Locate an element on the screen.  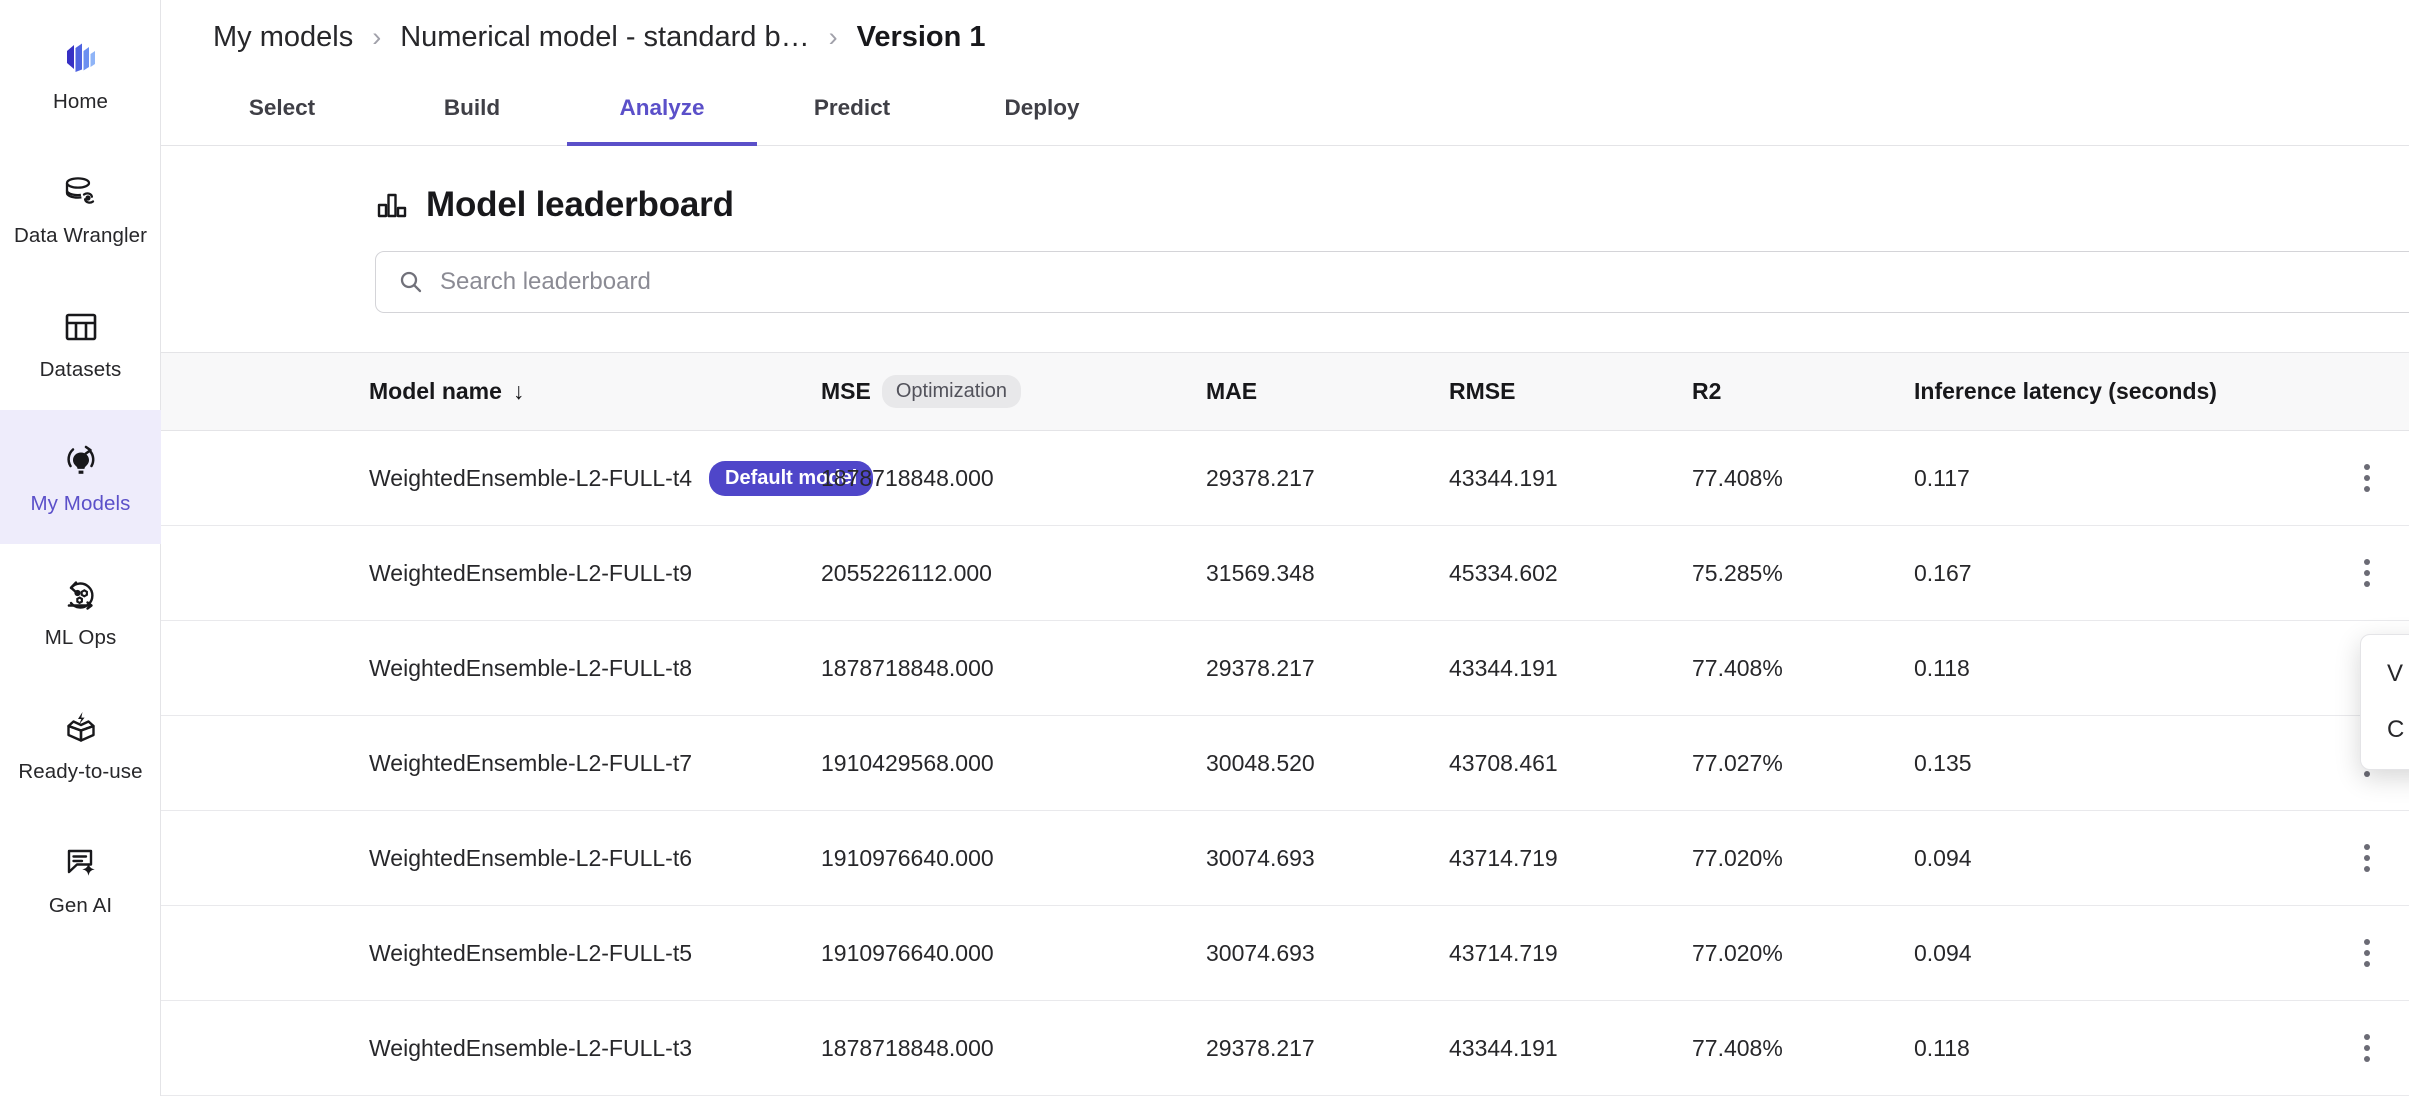
cell-mse: 1910429568.000 is located at coordinates (1013, 763).